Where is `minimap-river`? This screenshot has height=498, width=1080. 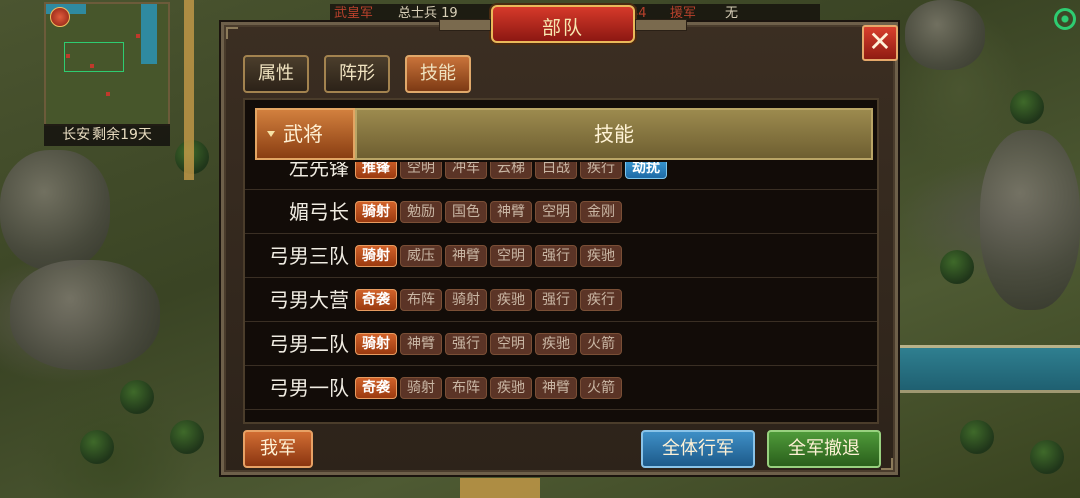
minimap-river is located at coordinates (149, 34).